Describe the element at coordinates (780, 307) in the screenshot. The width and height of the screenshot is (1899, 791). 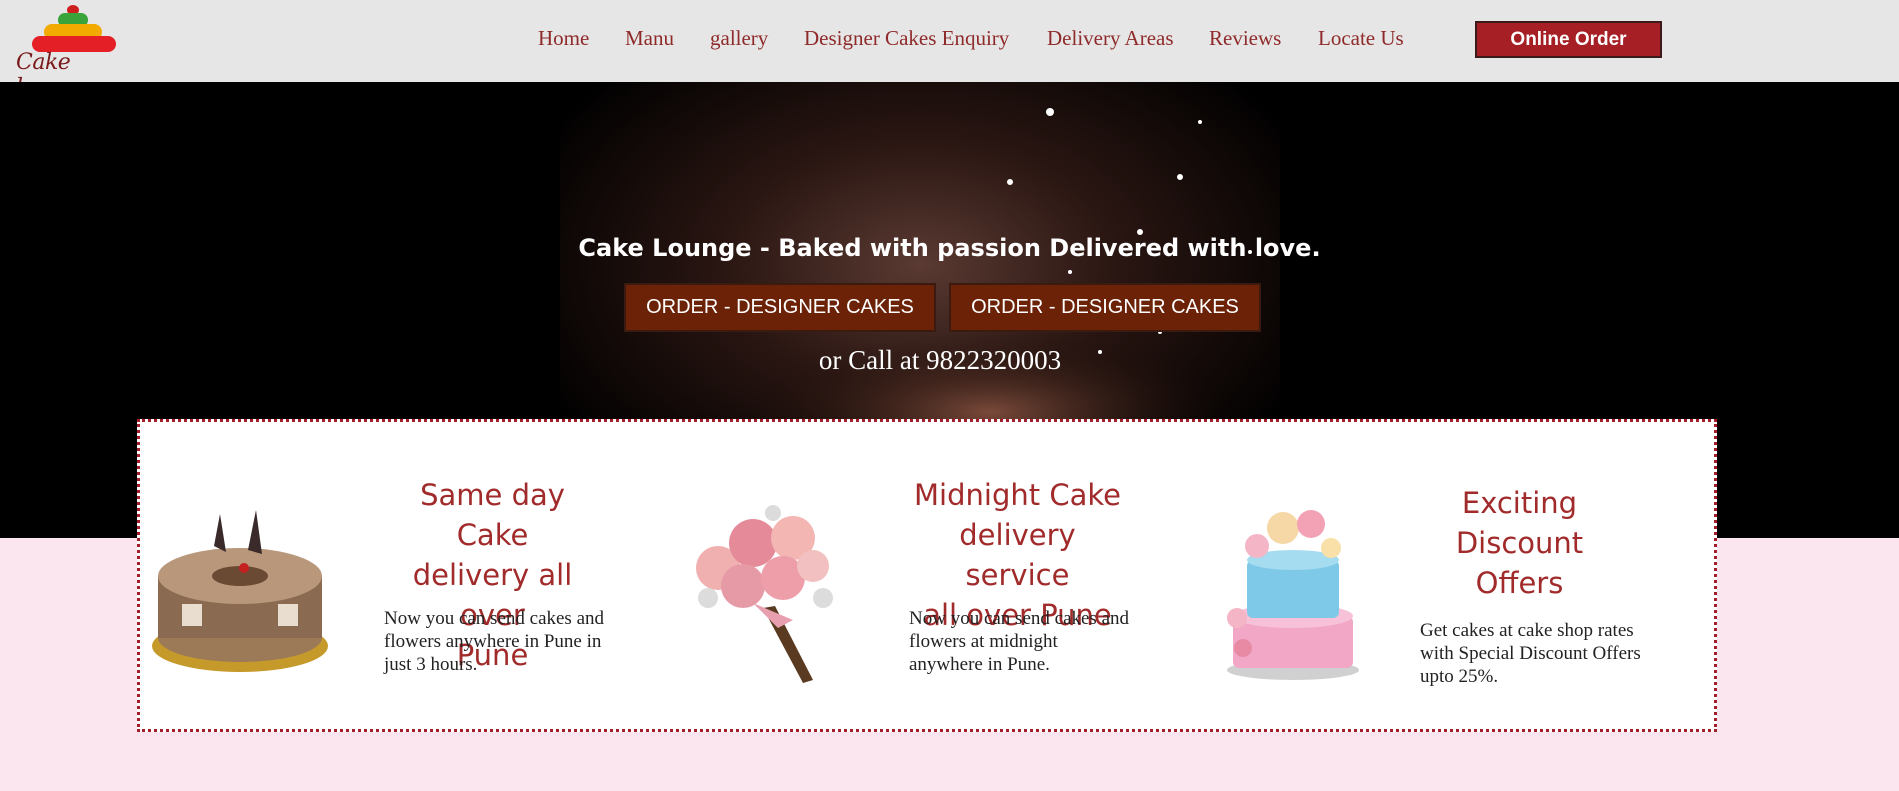
I see `order-designer-cakes-button-1: ORDER - DESIGNER CAKES` at that location.